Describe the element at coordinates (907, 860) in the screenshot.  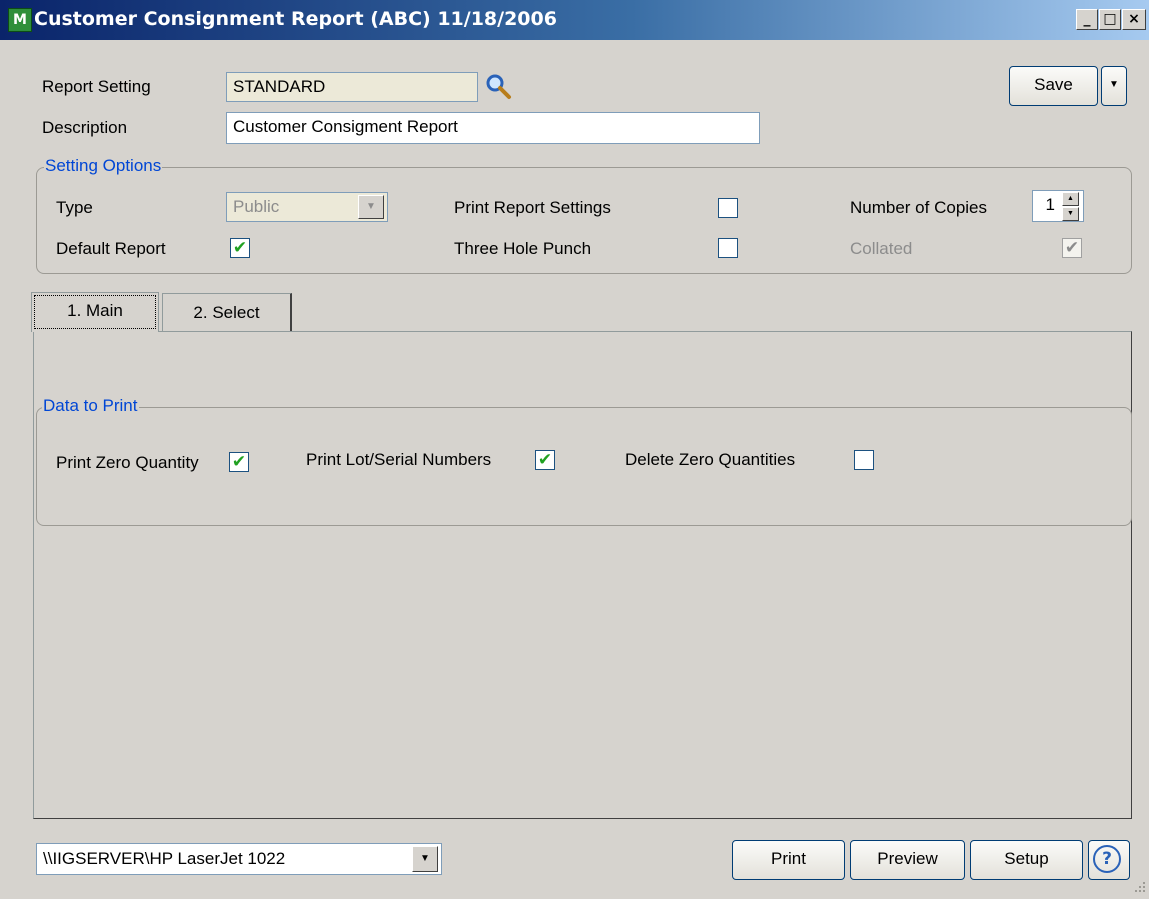
I see `preview-button: Preview` at that location.